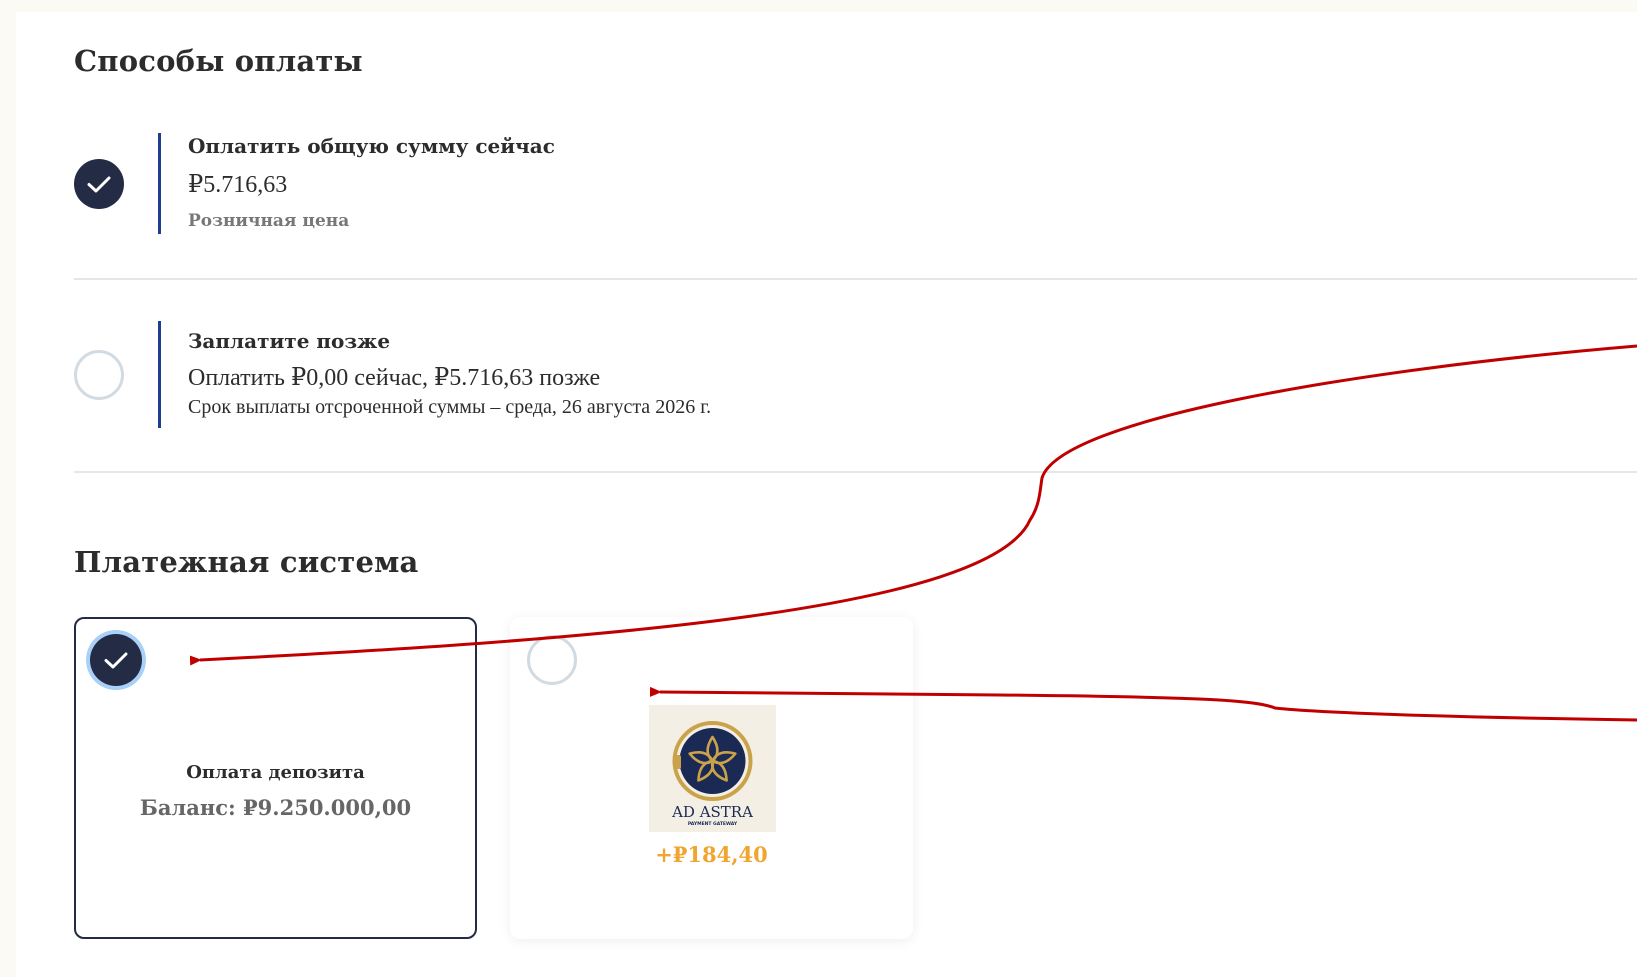 The height and width of the screenshot is (977, 1637). What do you see at coordinates (371, 146) in the screenshot?
I see `pay-now-title: Оплатить общую сумму сейчас` at bounding box center [371, 146].